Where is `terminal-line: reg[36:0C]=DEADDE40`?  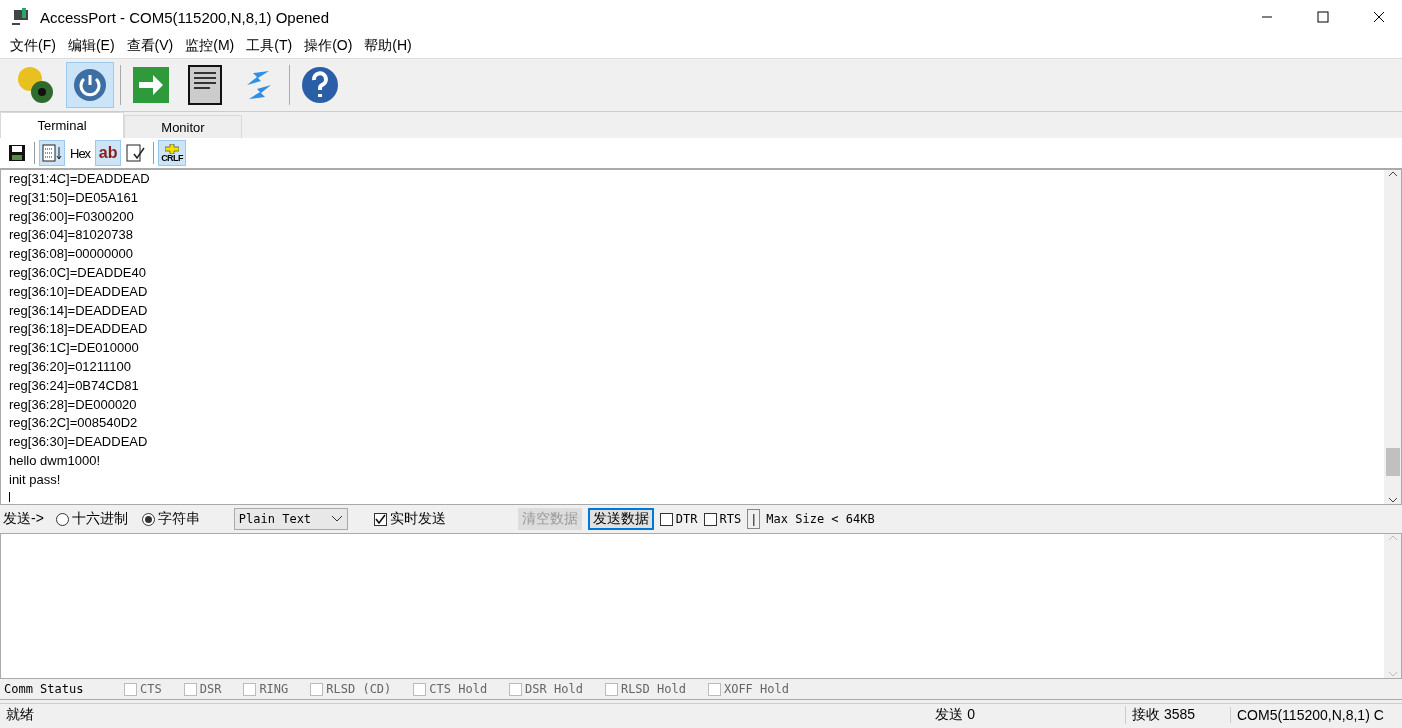 terminal-line: reg[36:0C]=DEADDE40 is located at coordinates (78, 273).